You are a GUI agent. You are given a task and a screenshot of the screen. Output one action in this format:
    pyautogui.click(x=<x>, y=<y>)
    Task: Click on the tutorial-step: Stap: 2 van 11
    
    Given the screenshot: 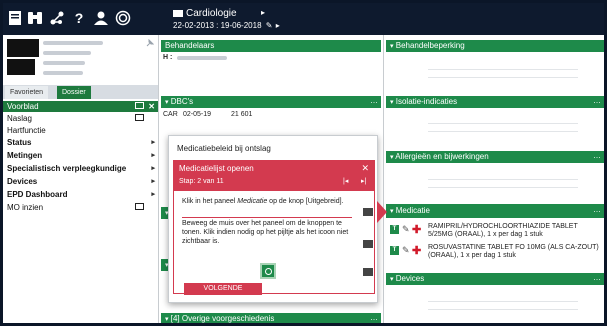 What is the action you would take?
    pyautogui.click(x=201, y=181)
    